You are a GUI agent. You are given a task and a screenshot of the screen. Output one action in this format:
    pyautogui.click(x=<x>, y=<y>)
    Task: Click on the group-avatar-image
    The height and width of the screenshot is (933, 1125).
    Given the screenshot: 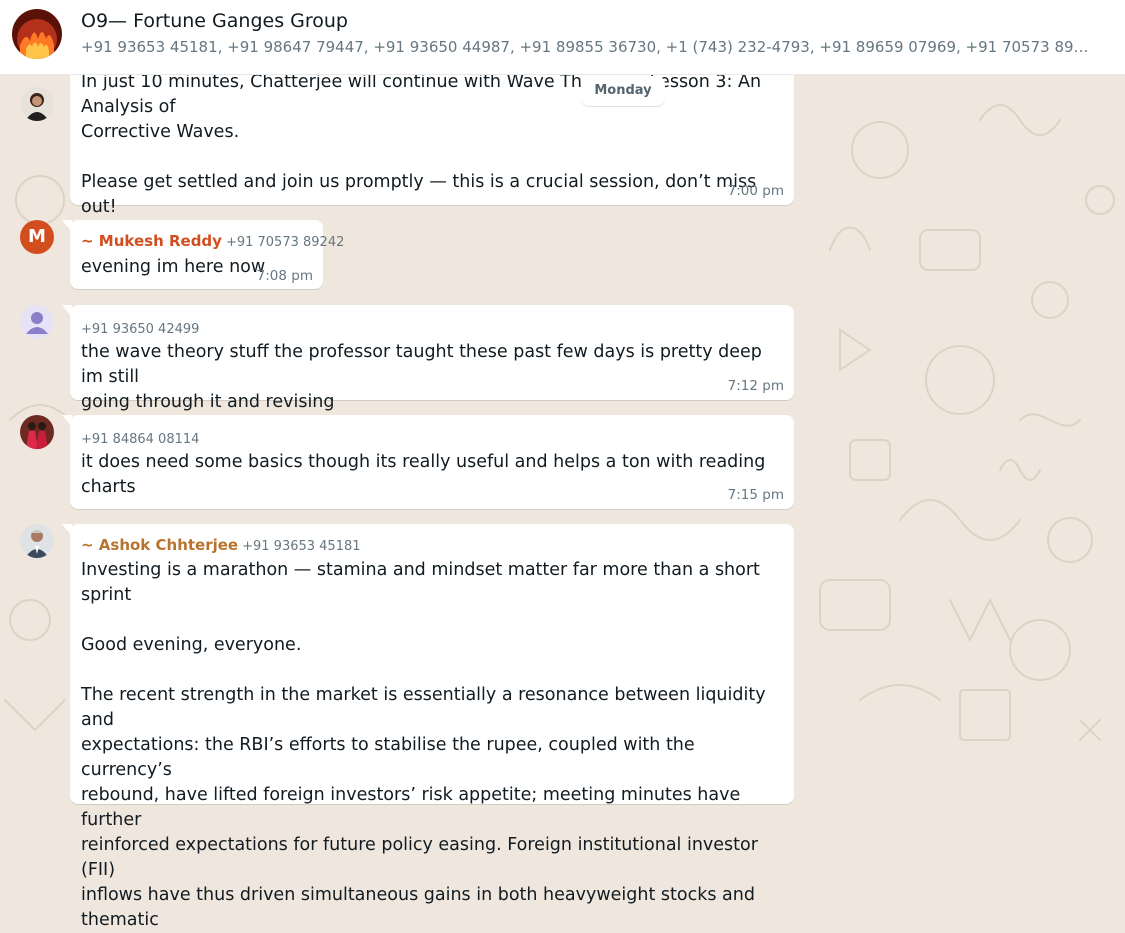 What is the action you would take?
    pyautogui.click(x=37, y=34)
    